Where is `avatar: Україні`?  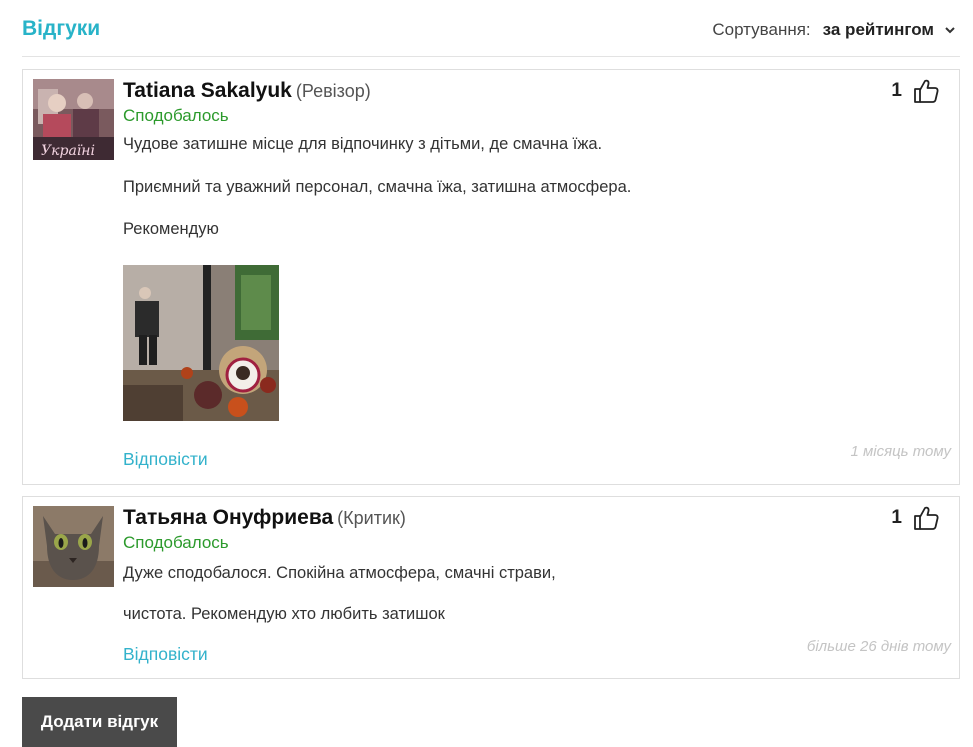
avatar: Україні is located at coordinates (73, 119).